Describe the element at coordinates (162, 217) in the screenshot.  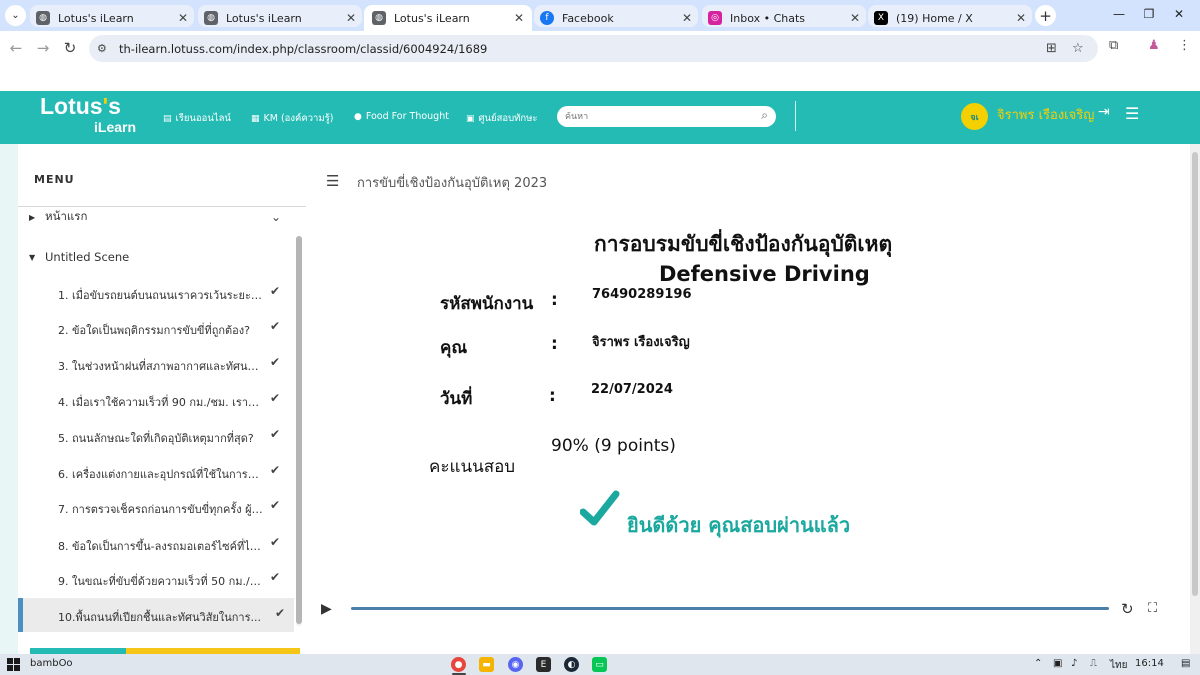
I see `sidebar-section-home: ▶ หน้าแรก ⌄` at that location.